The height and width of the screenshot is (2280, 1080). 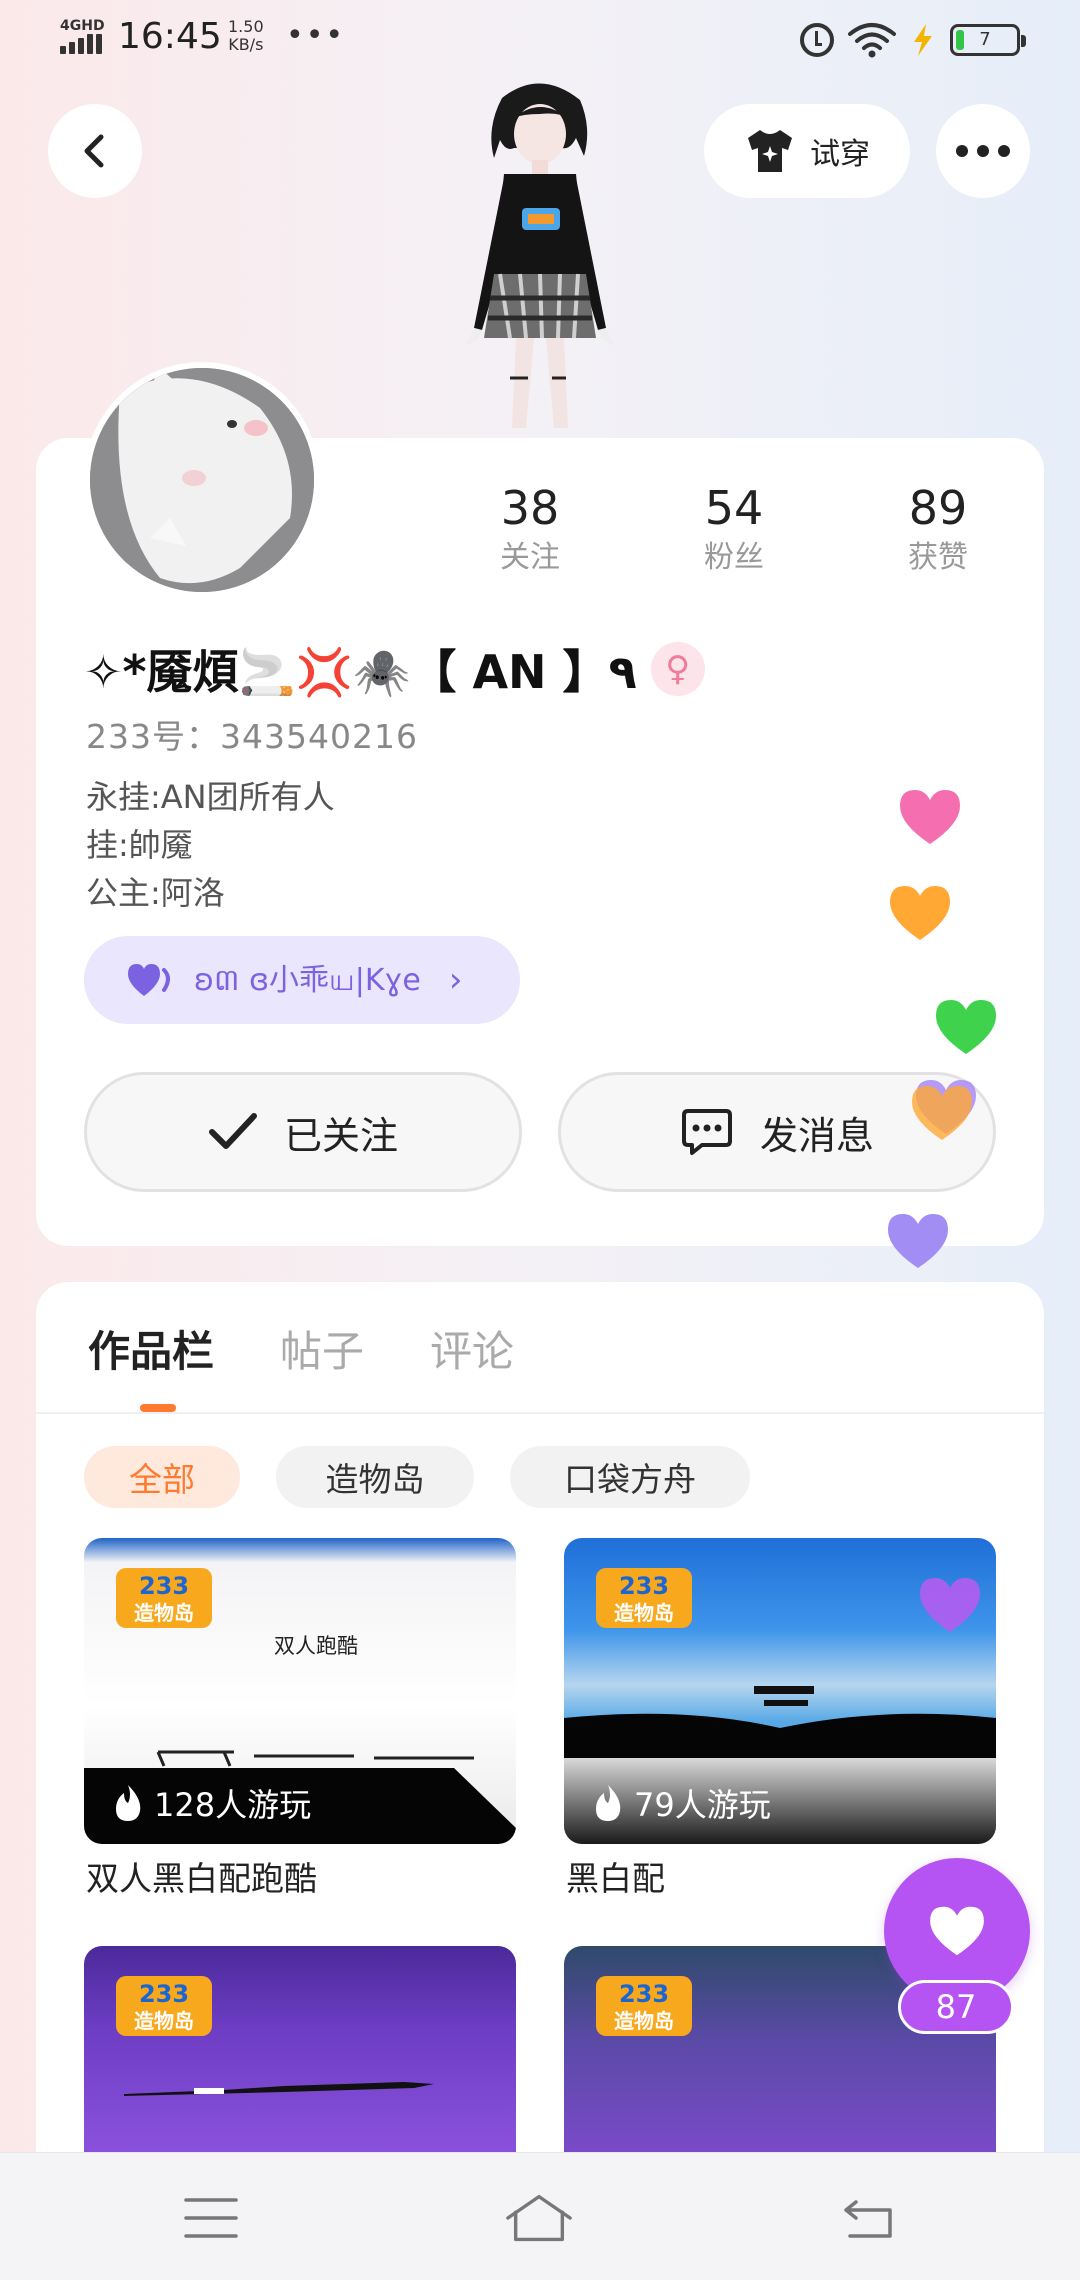 What do you see at coordinates (307, 980) in the screenshot?
I see `relationship-badge-text: ʚ៣ ɞ小乖ய|Kɣe` at bounding box center [307, 980].